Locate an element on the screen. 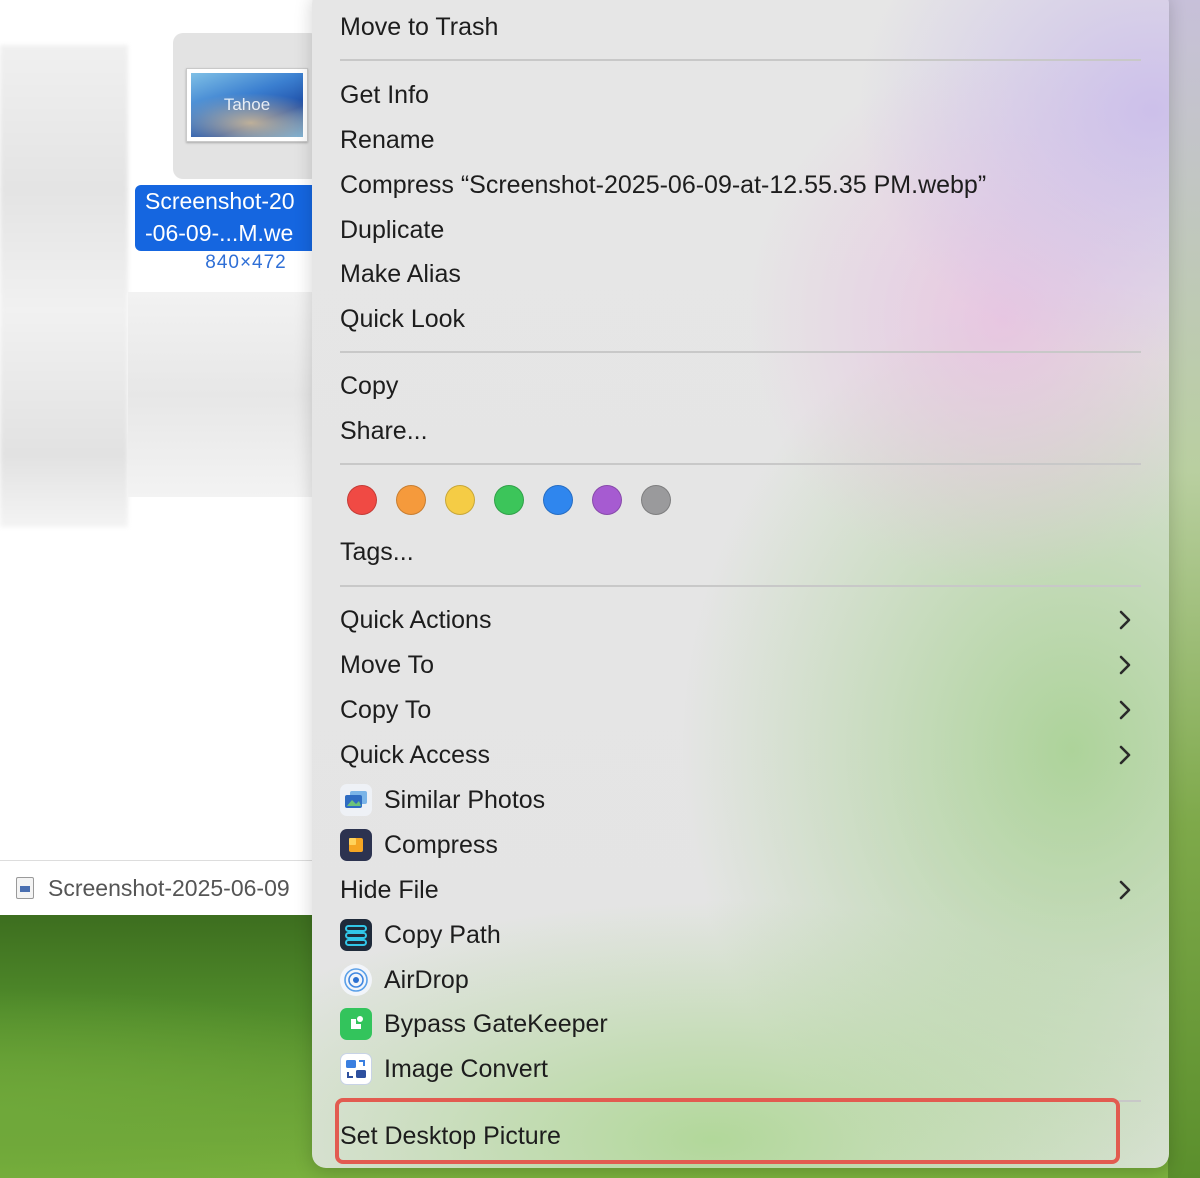 The width and height of the screenshot is (1200, 1178). menu-item-label: Copy is located at coordinates (369, 386).